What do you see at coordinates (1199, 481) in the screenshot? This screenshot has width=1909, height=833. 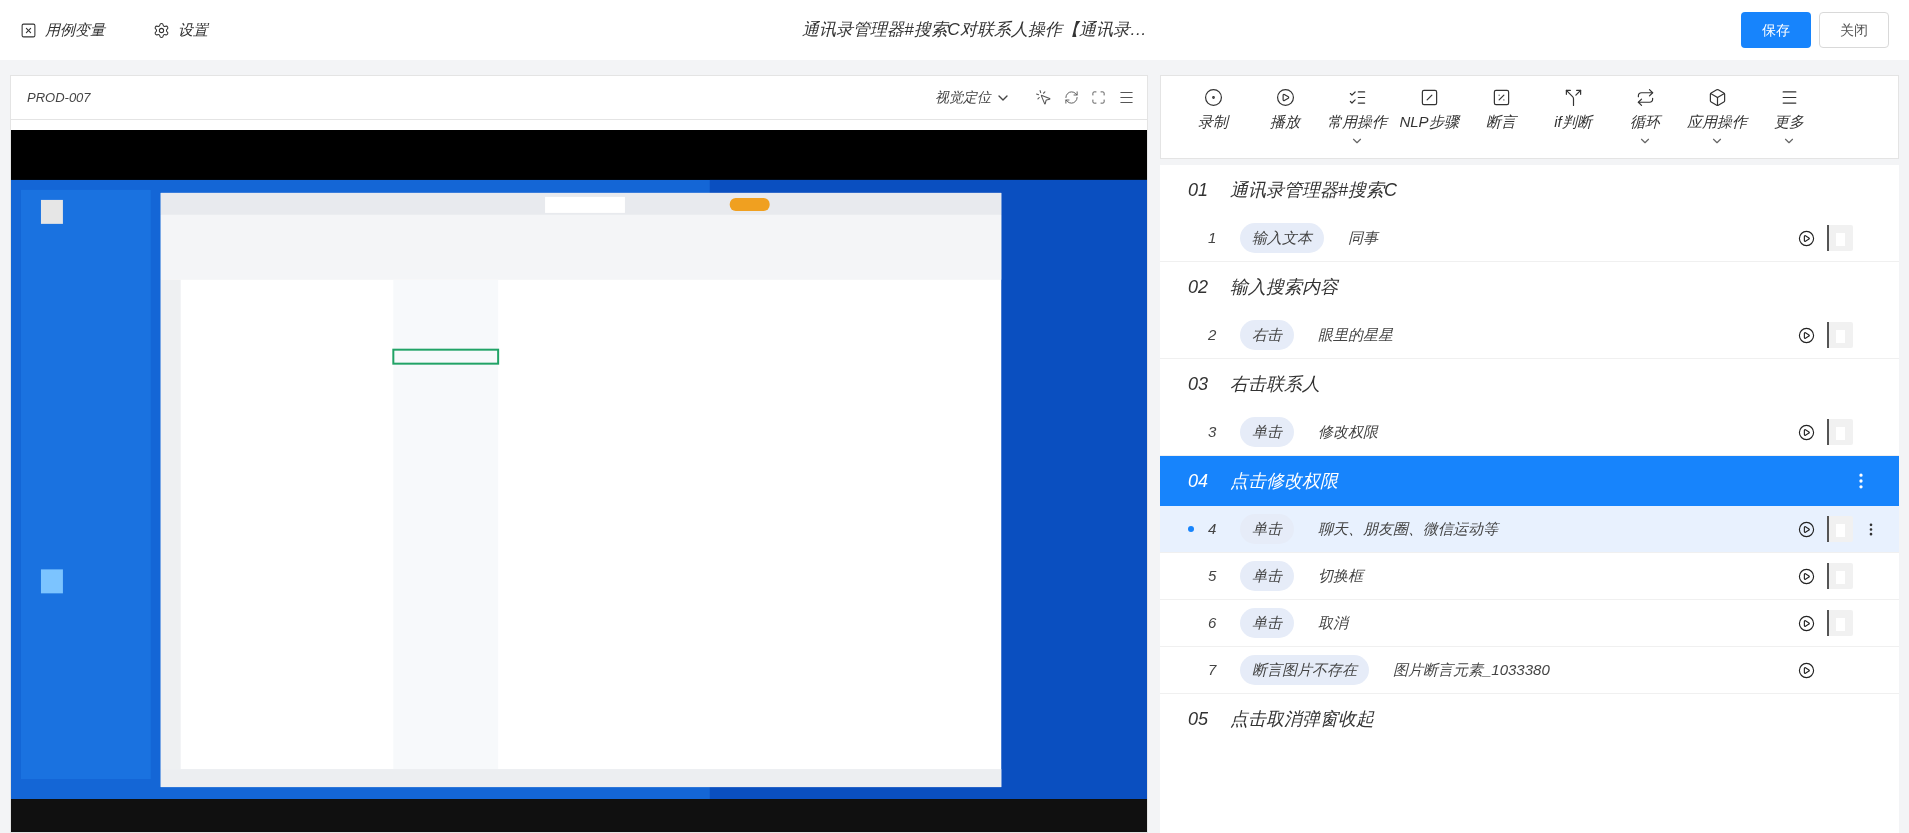 I see `group-number: 04` at bounding box center [1199, 481].